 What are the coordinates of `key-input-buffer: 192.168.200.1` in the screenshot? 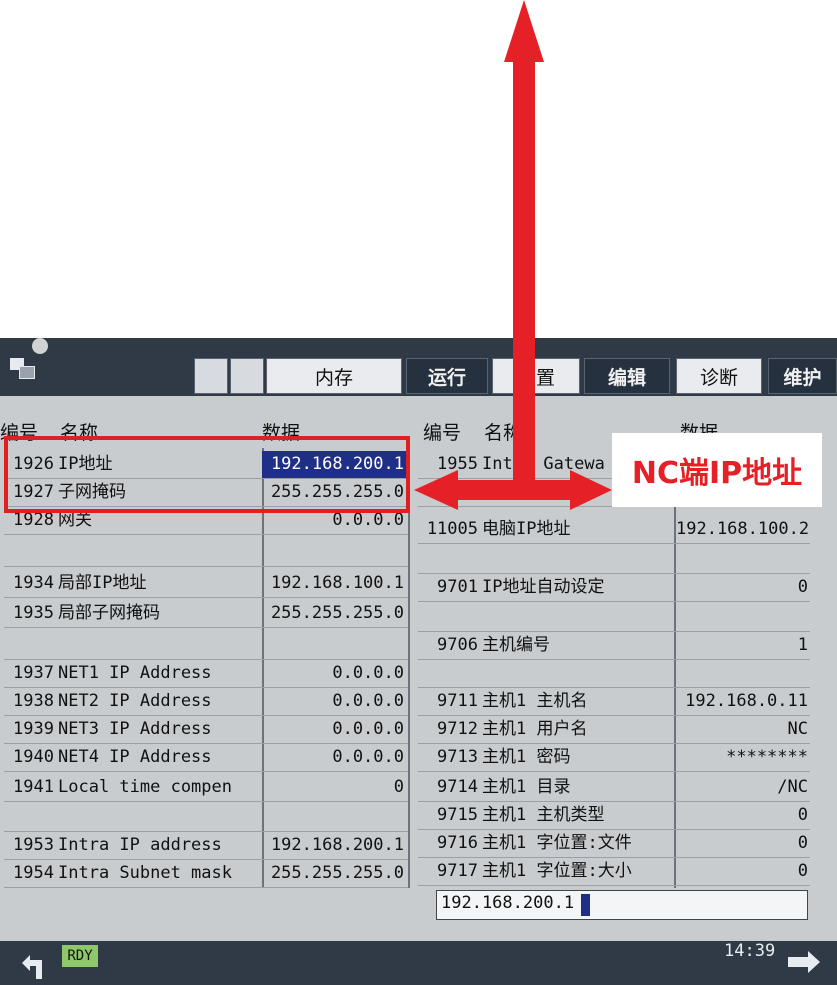 It's located at (622, 905).